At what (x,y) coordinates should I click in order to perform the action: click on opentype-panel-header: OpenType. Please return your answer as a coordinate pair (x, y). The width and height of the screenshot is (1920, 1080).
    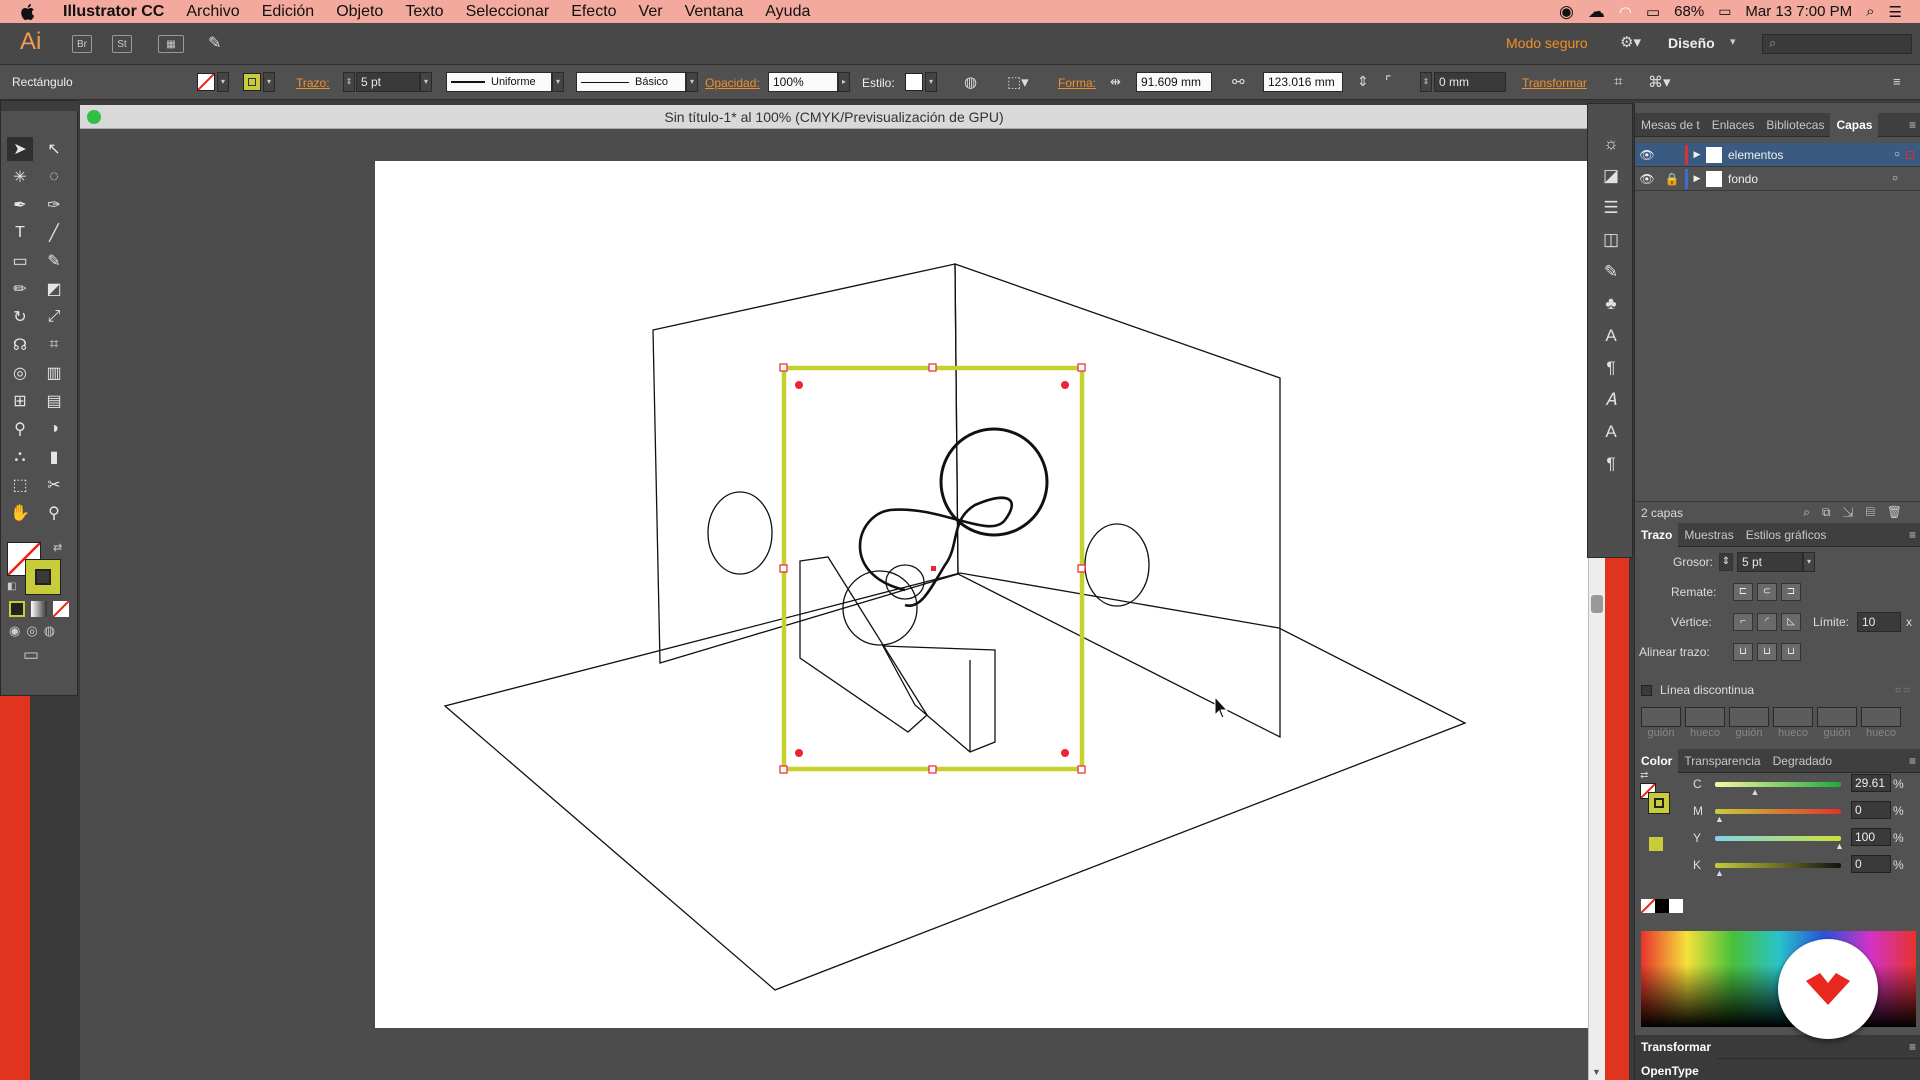
    Looking at the image, I should click on (1777, 1069).